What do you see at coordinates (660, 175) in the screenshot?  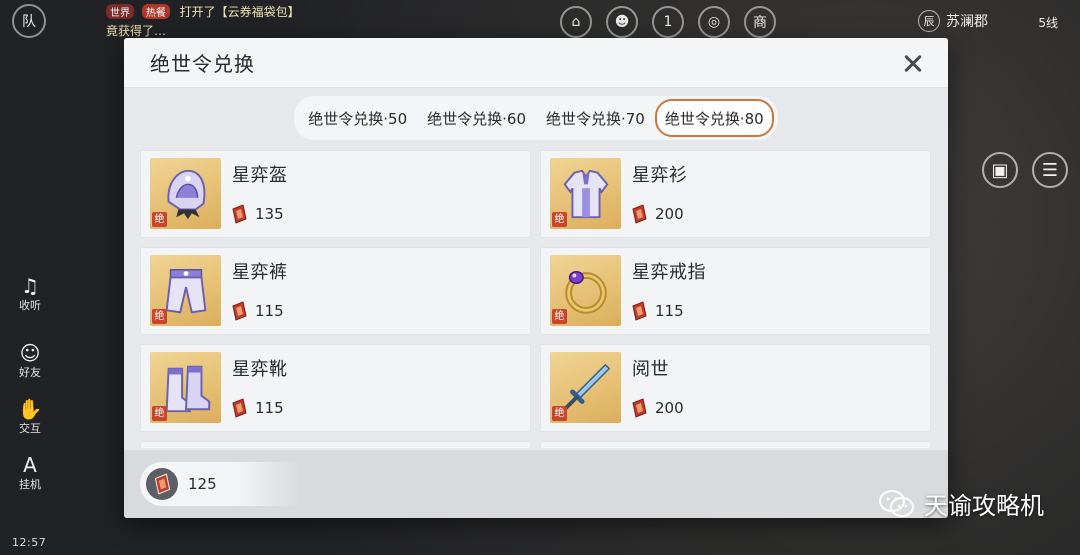 I see `item-name: 星弈衫` at bounding box center [660, 175].